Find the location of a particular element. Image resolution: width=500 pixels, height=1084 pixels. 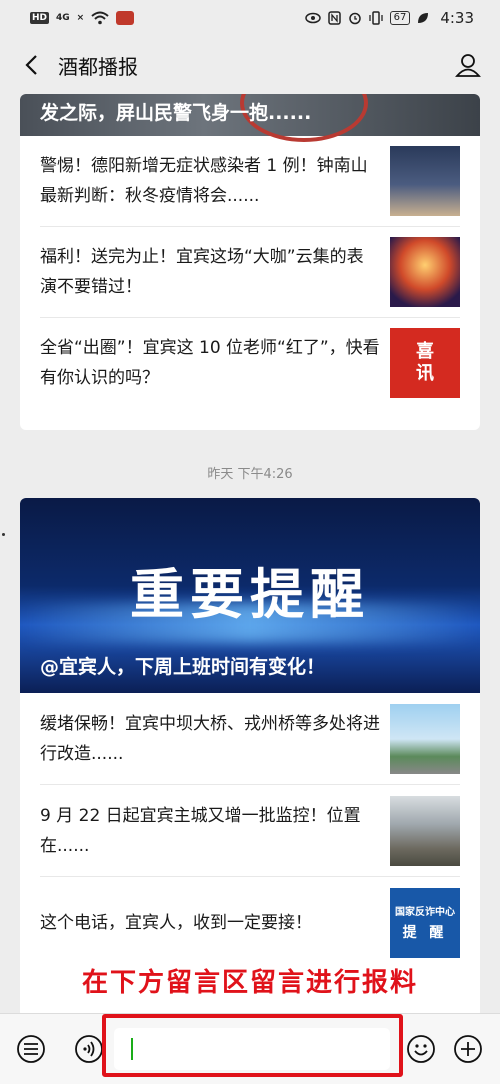

article-item: 福利！送完为止！宜宾这场“大咖”云集的表演不要错过！ is located at coordinates (250, 272).